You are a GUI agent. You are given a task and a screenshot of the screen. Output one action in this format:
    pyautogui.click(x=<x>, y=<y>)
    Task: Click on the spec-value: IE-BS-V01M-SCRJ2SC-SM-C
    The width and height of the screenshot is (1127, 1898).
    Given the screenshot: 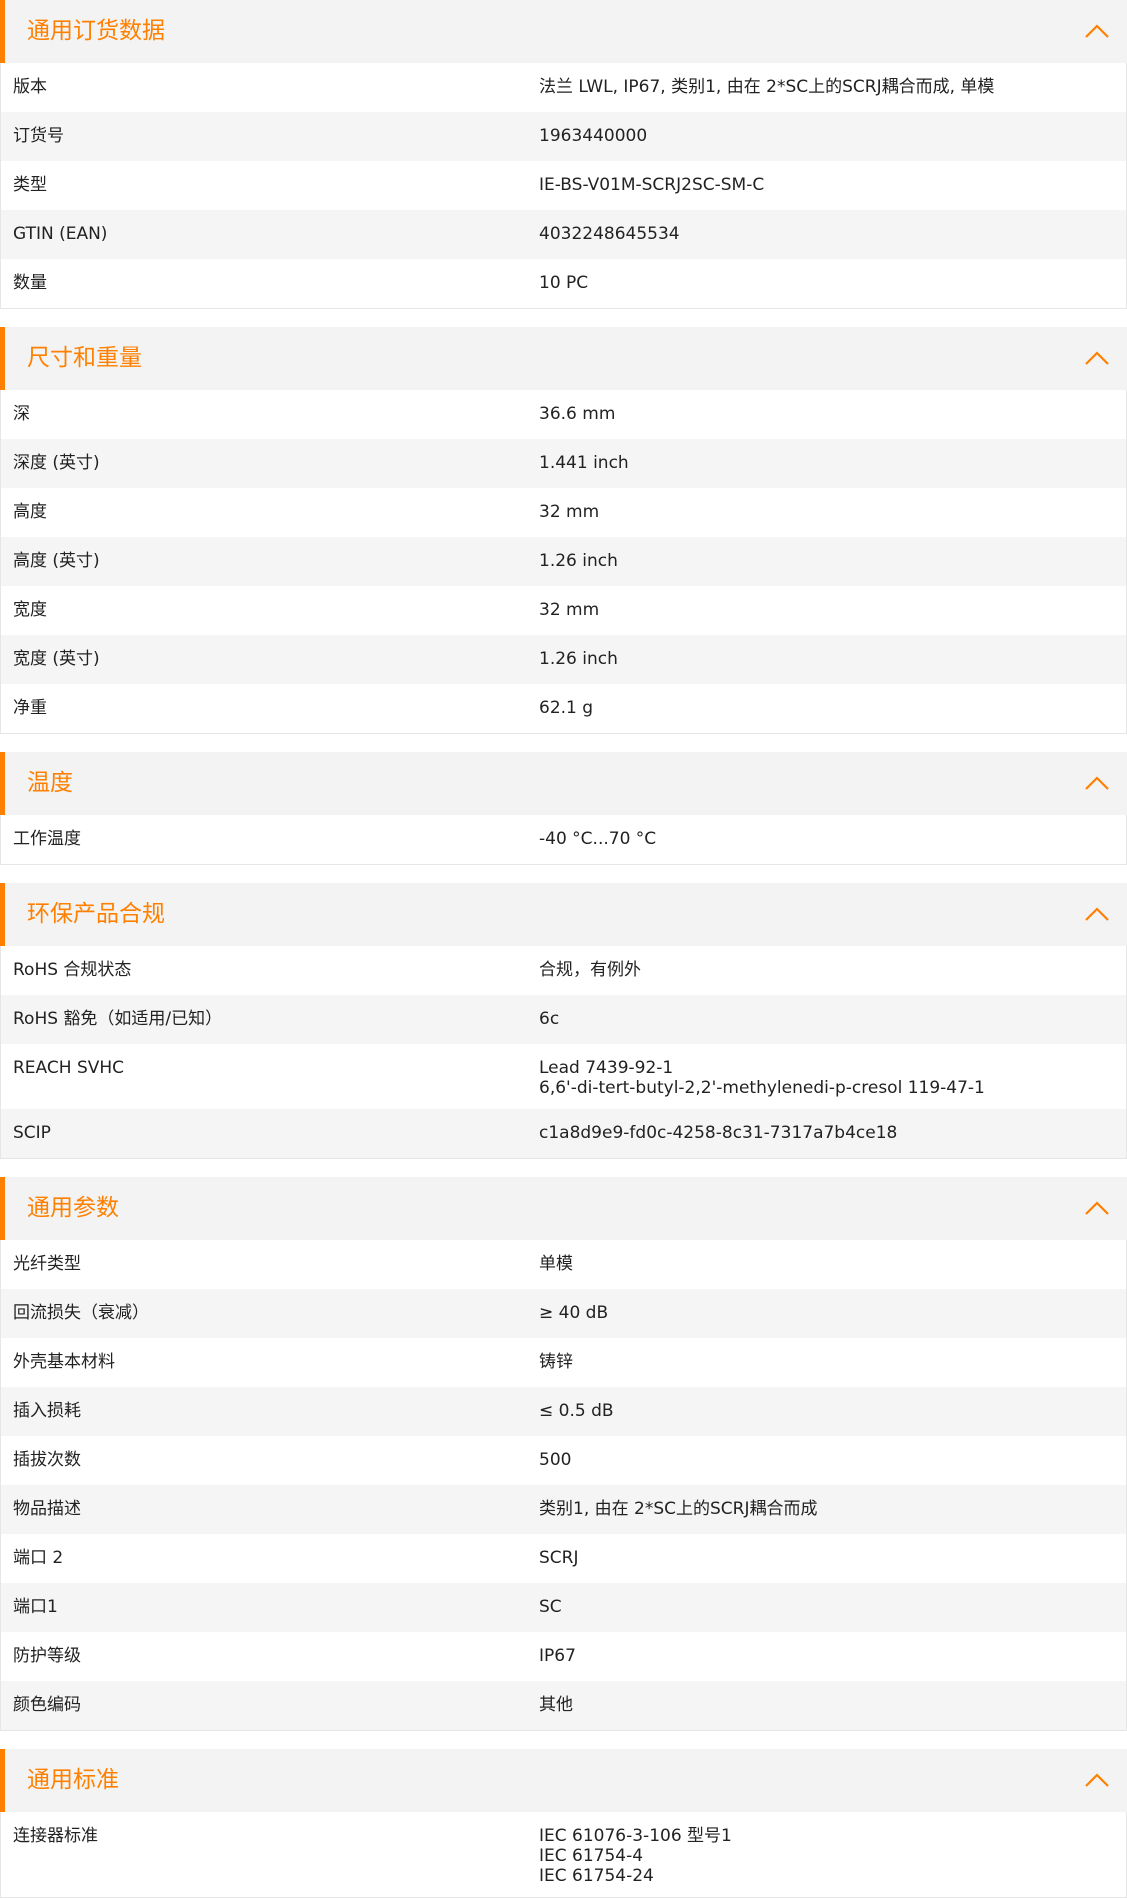 What is the action you would take?
    pyautogui.click(x=652, y=185)
    